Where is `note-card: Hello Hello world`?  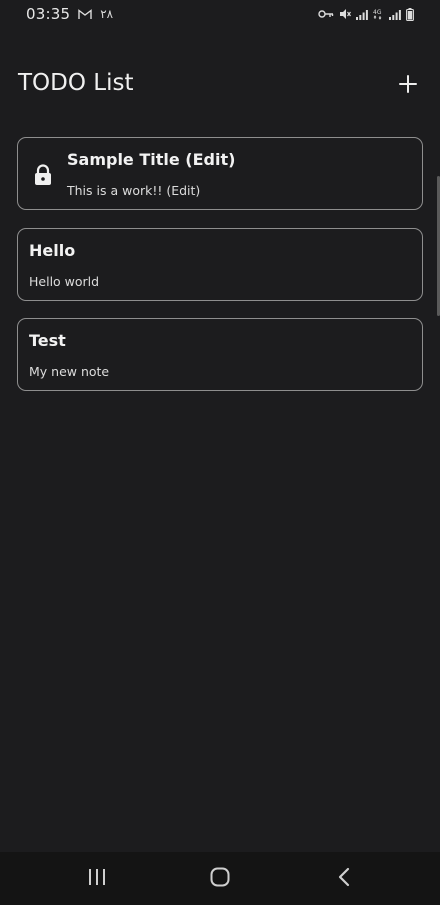 note-card: Hello Hello world is located at coordinates (220, 264).